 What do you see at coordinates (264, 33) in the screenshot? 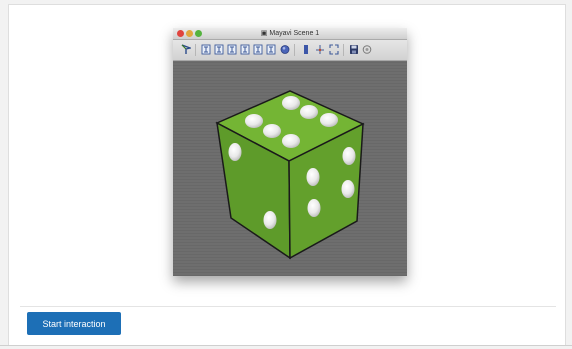
I see `window-doc-icon: ▣` at bounding box center [264, 33].